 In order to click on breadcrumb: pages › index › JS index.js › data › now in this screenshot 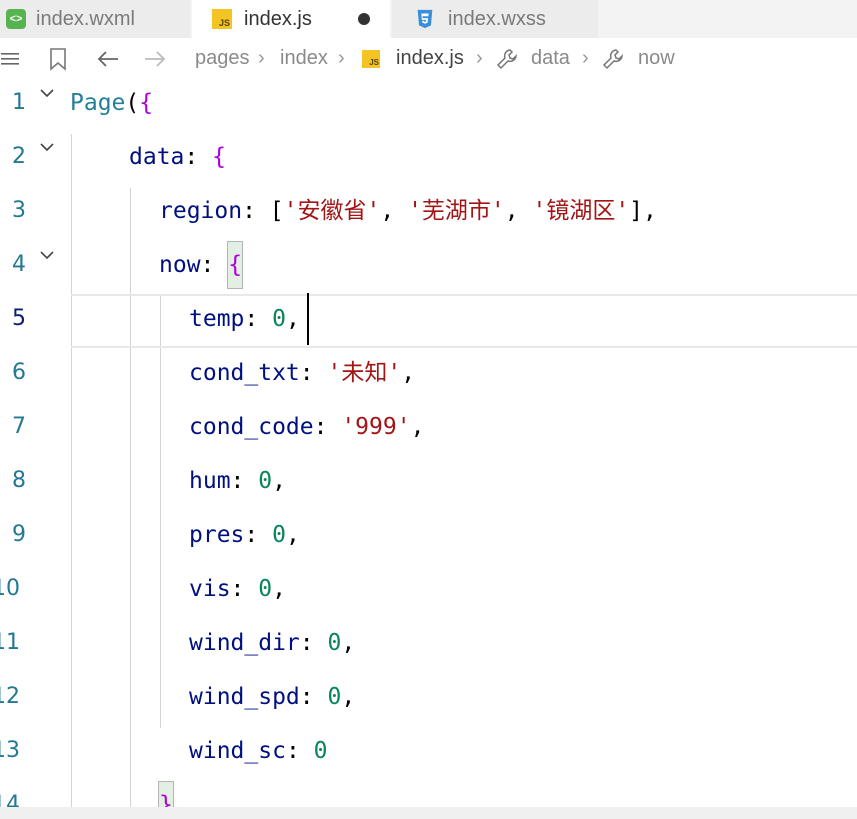, I will do `click(428, 59)`.